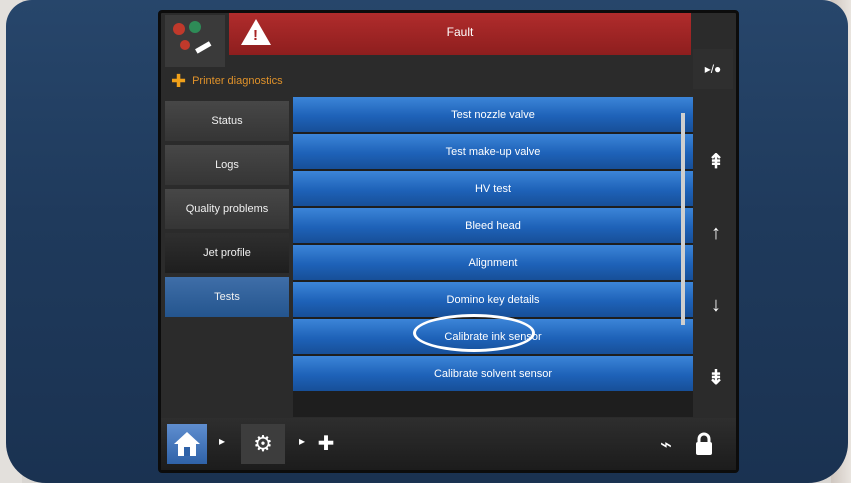 This screenshot has width=851, height=483. Describe the element at coordinates (237, 81) in the screenshot. I see `section-title-label: Printer diagnostics` at that location.